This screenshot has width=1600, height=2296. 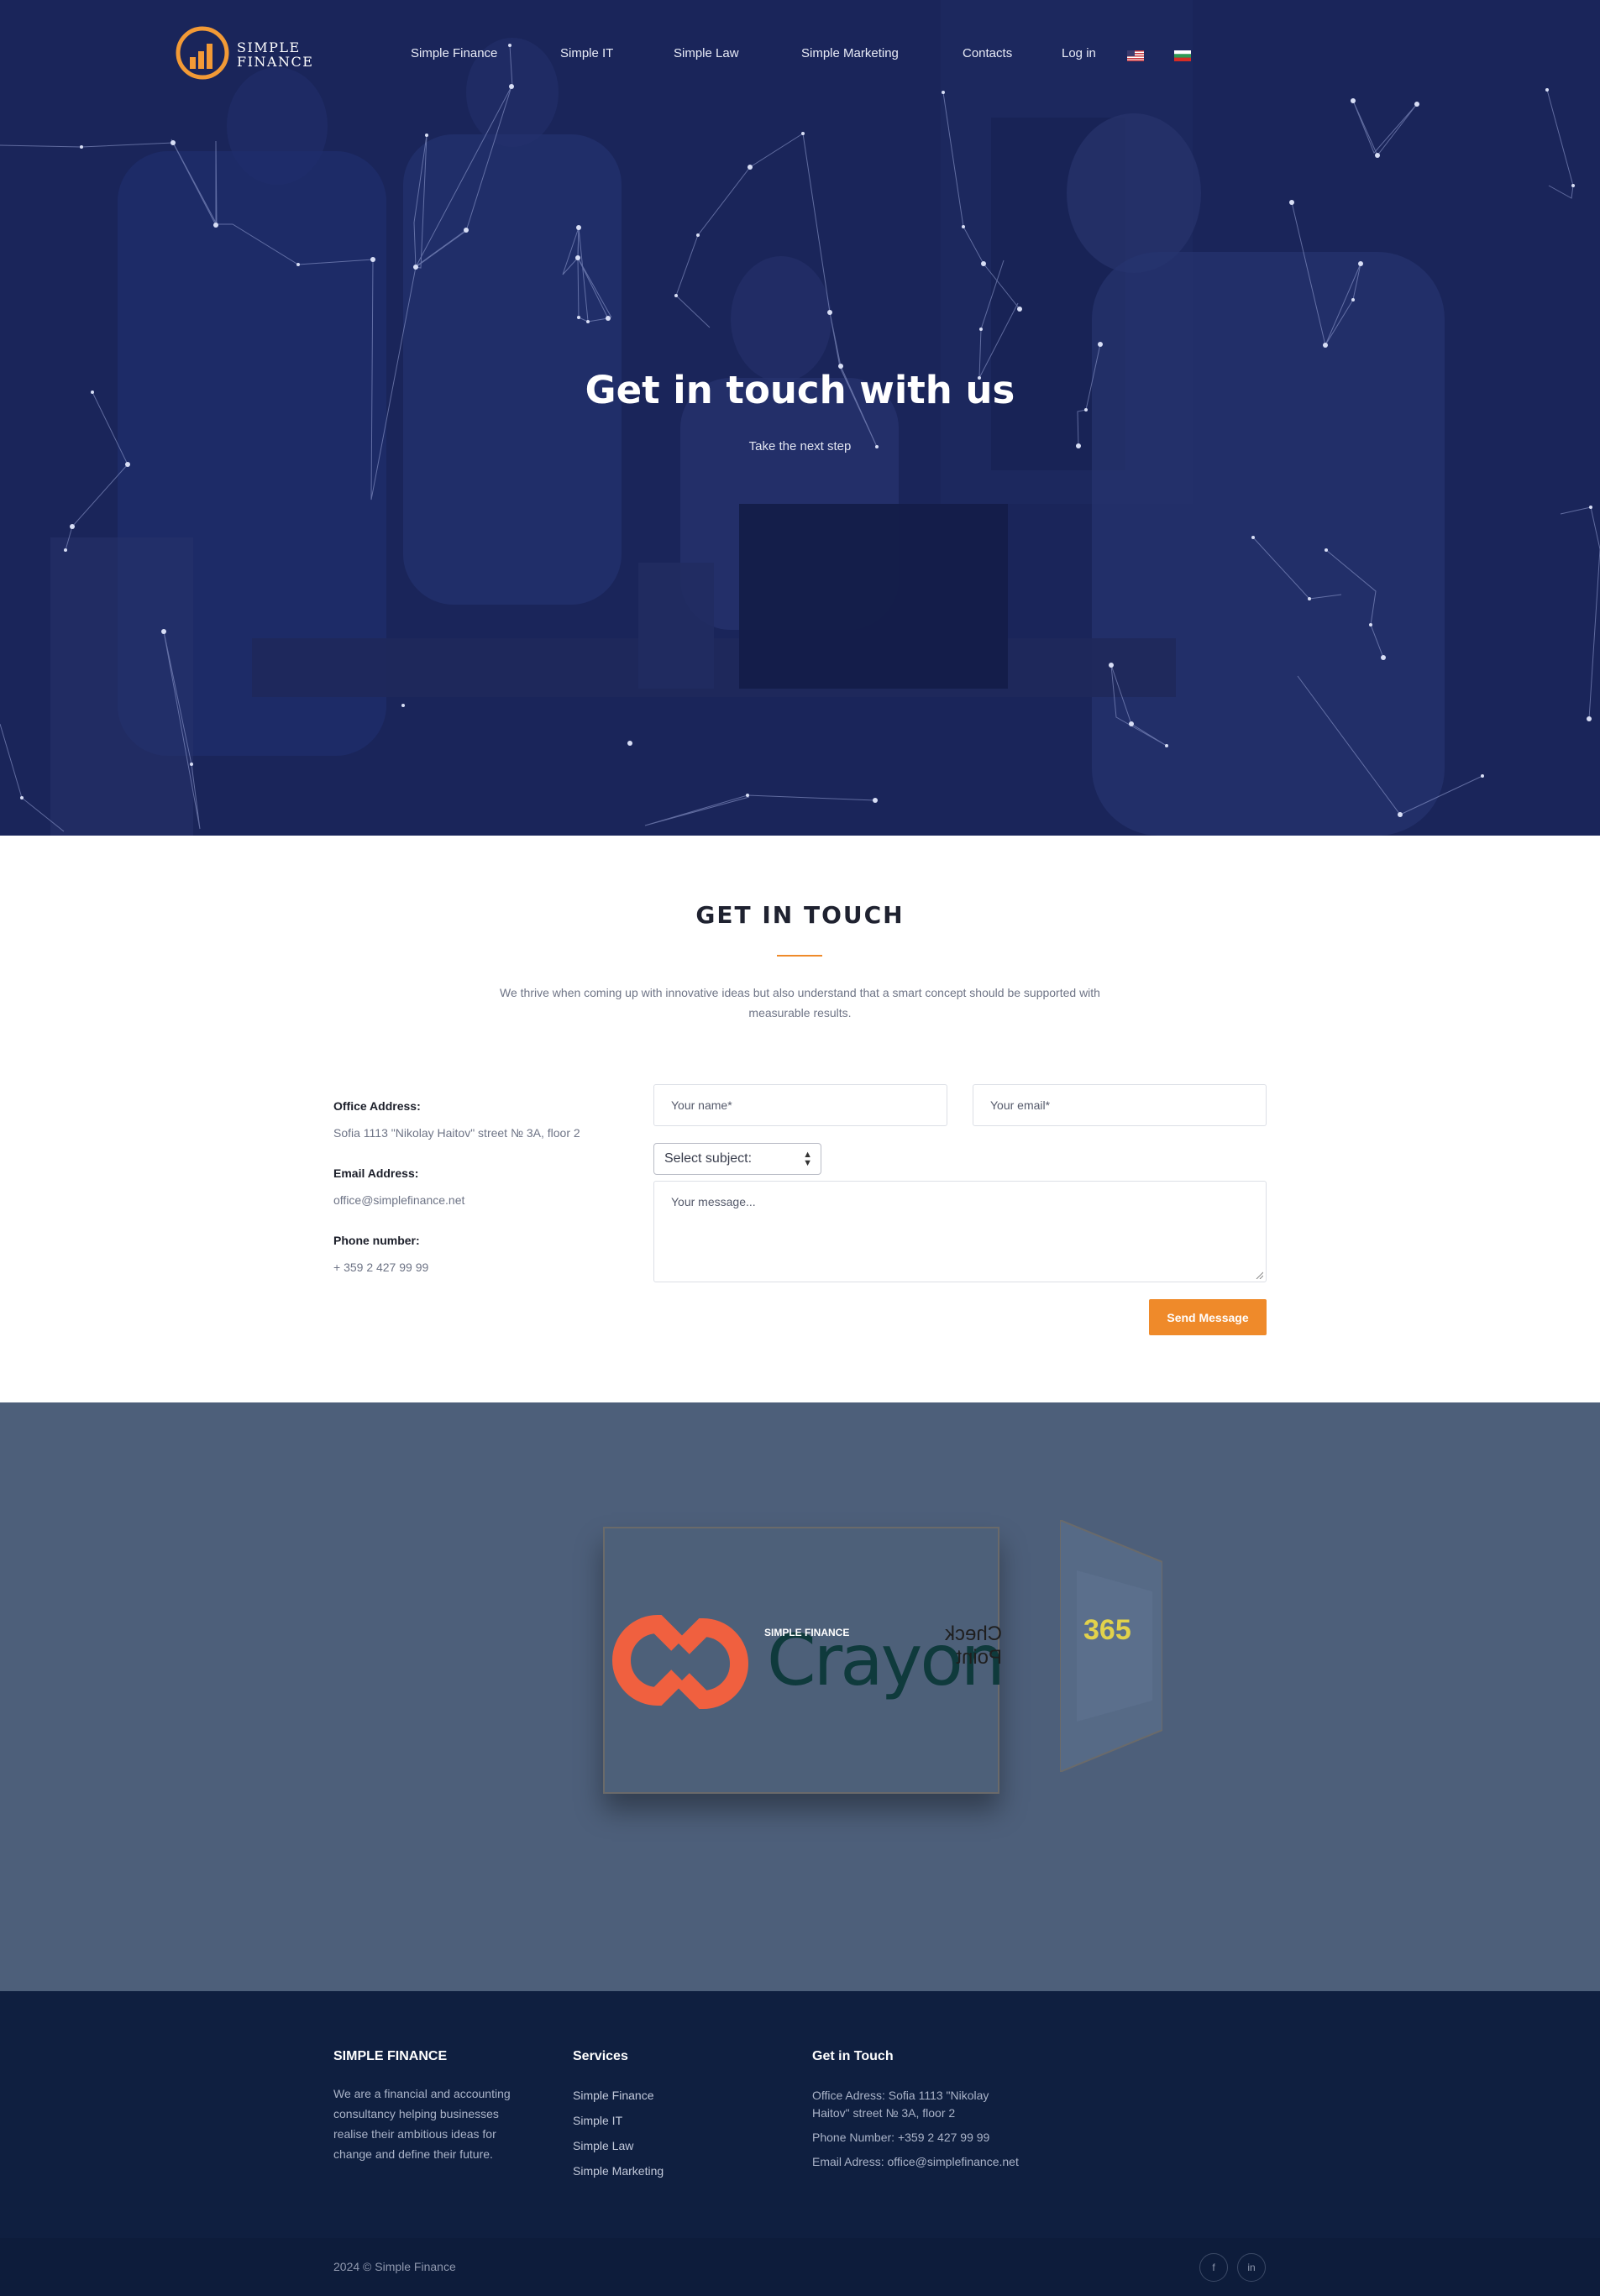 I want to click on 365-logo: 365, so click(x=1107, y=1630).